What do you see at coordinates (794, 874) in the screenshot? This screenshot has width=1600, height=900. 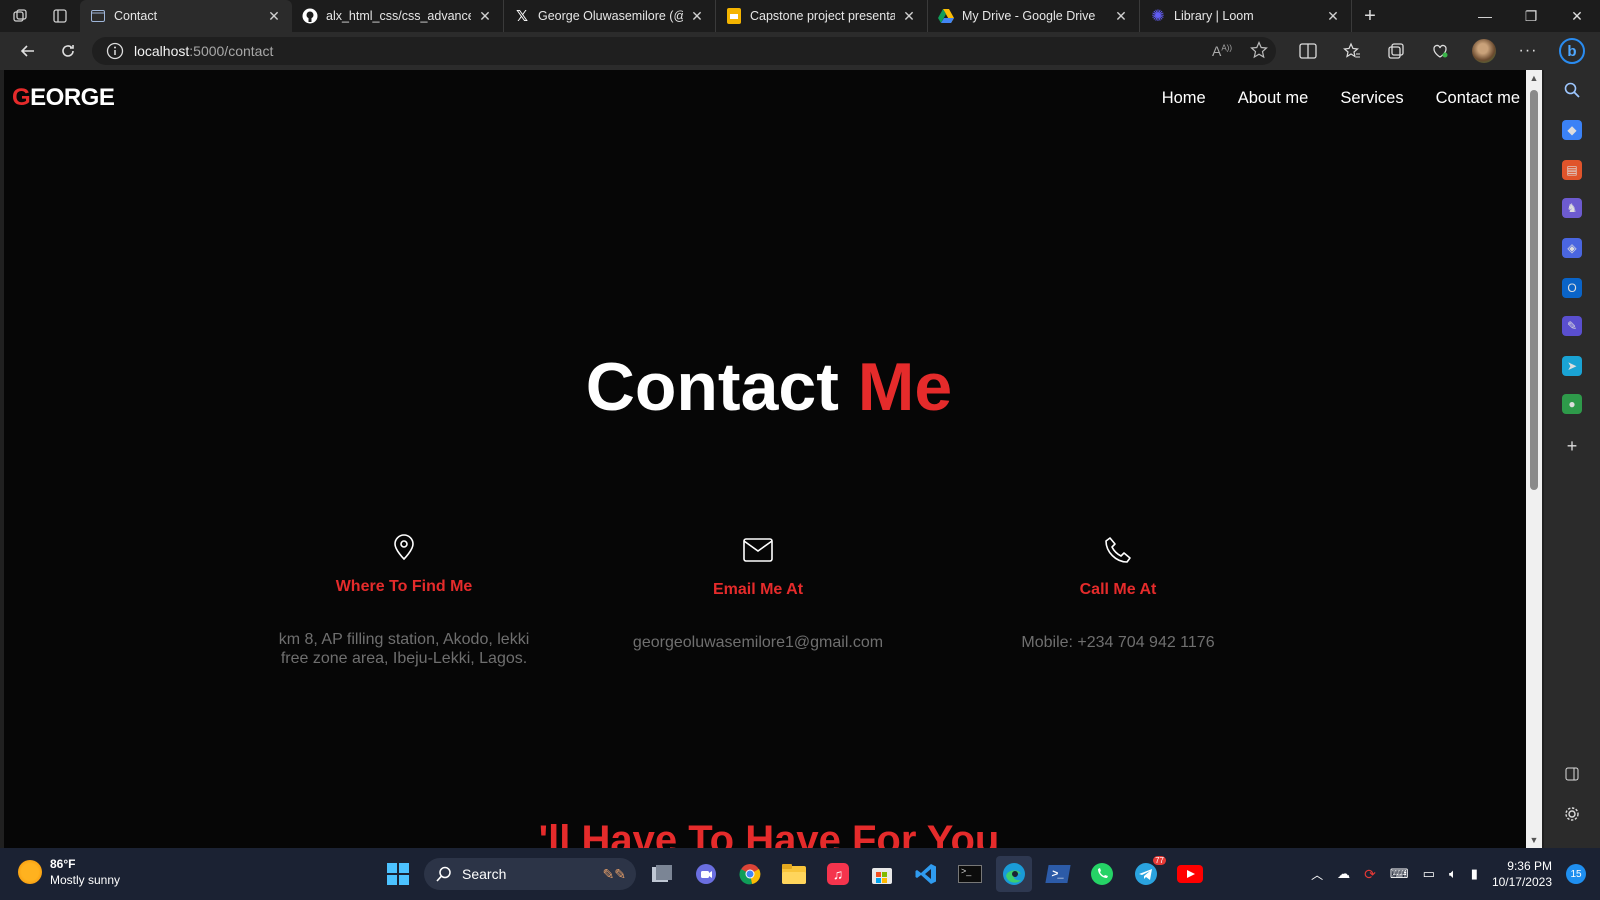 I see `file-explorer-icon` at bounding box center [794, 874].